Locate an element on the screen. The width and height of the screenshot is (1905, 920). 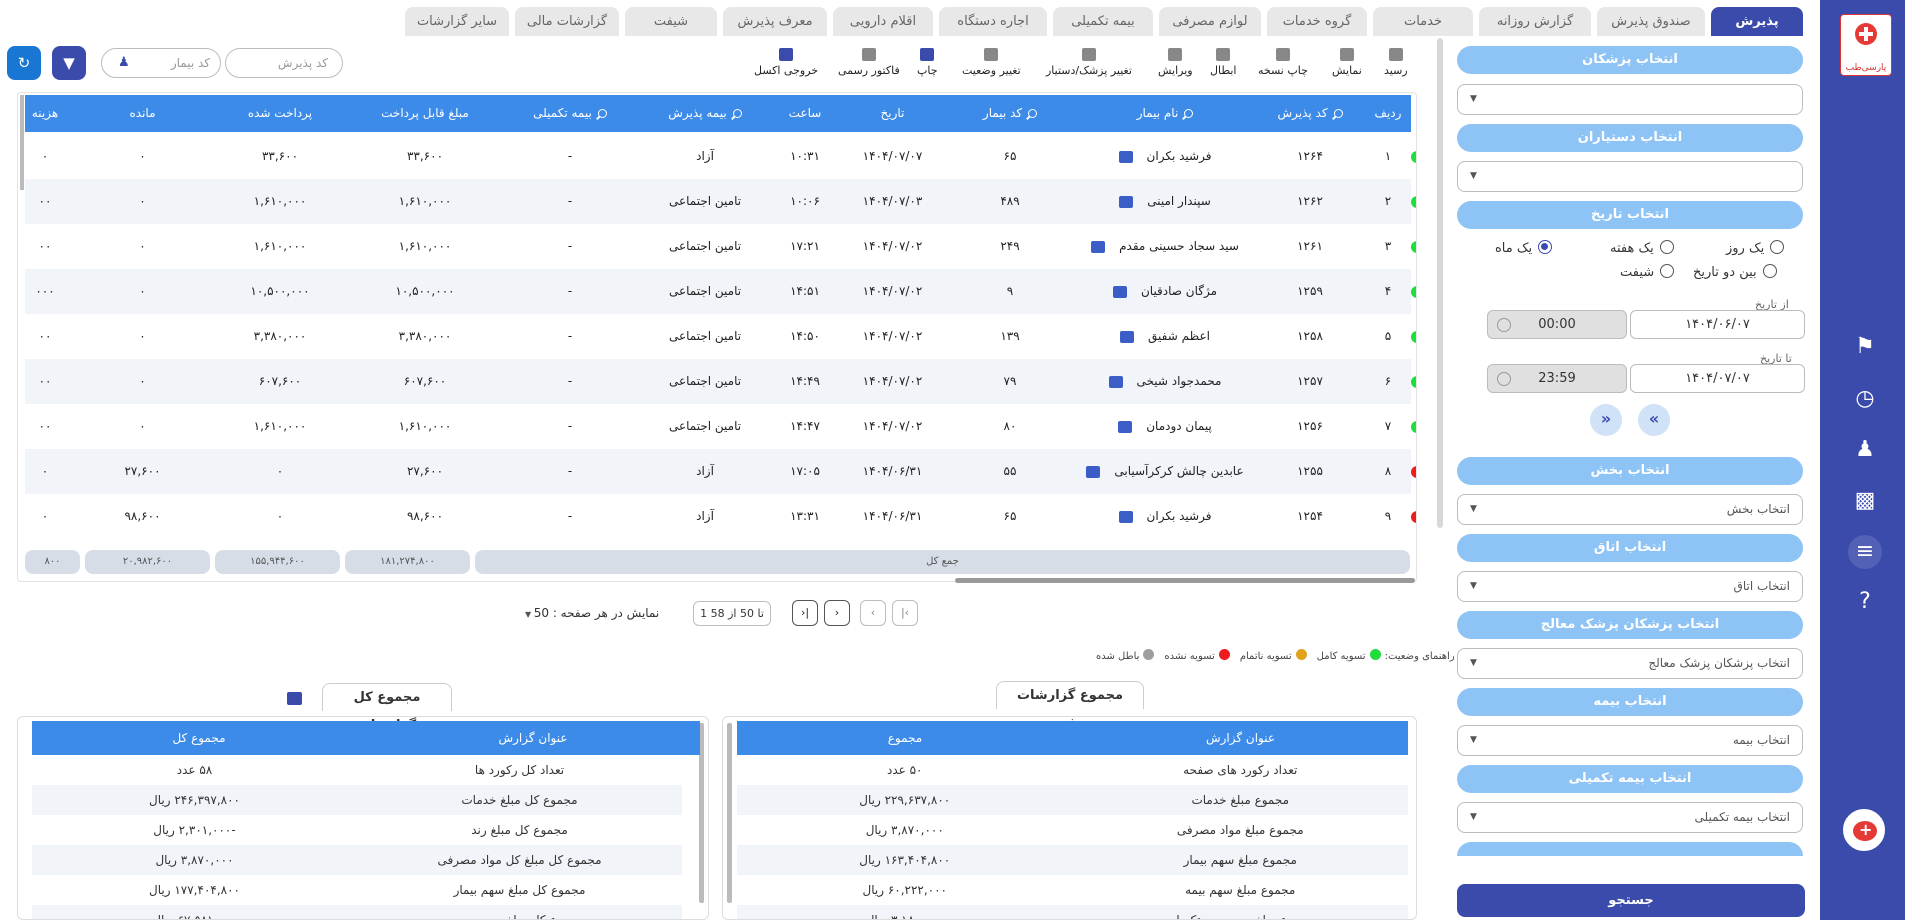
radio-shift: شیفت is located at coordinates (1647, 272).